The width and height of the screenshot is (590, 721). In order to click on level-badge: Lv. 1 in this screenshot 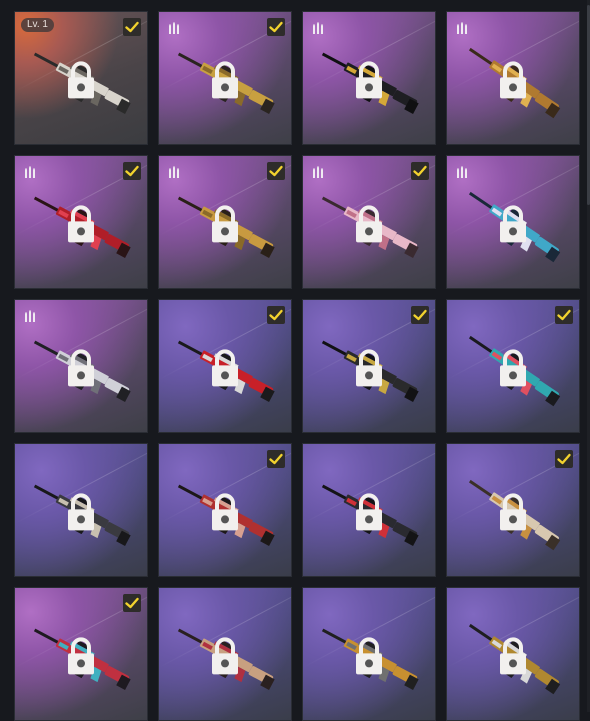, I will do `click(37, 25)`.